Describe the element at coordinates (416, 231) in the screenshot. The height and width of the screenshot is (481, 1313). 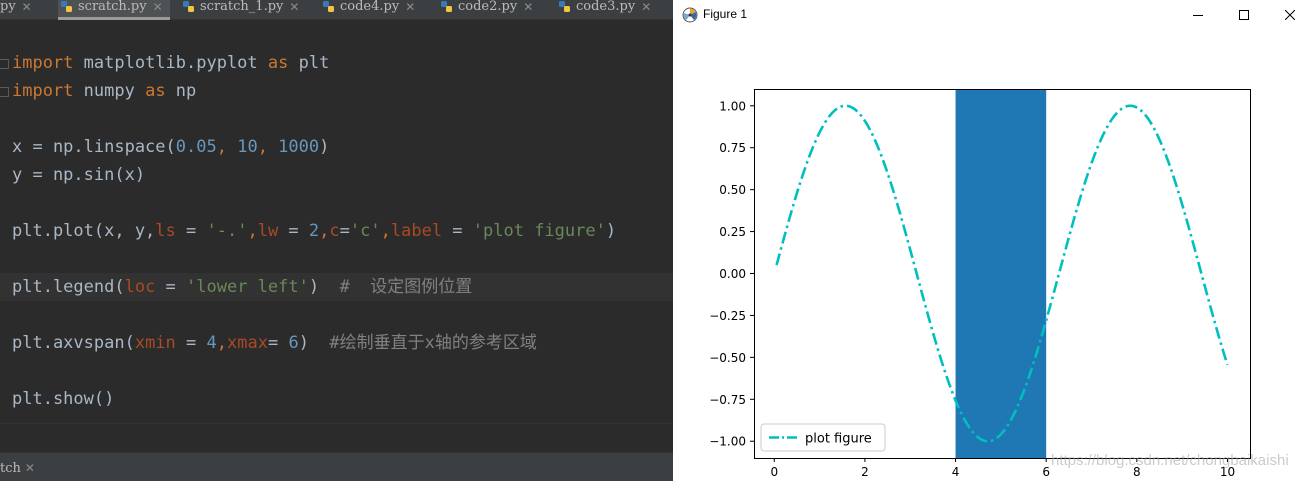
I see `param-name: label` at that location.